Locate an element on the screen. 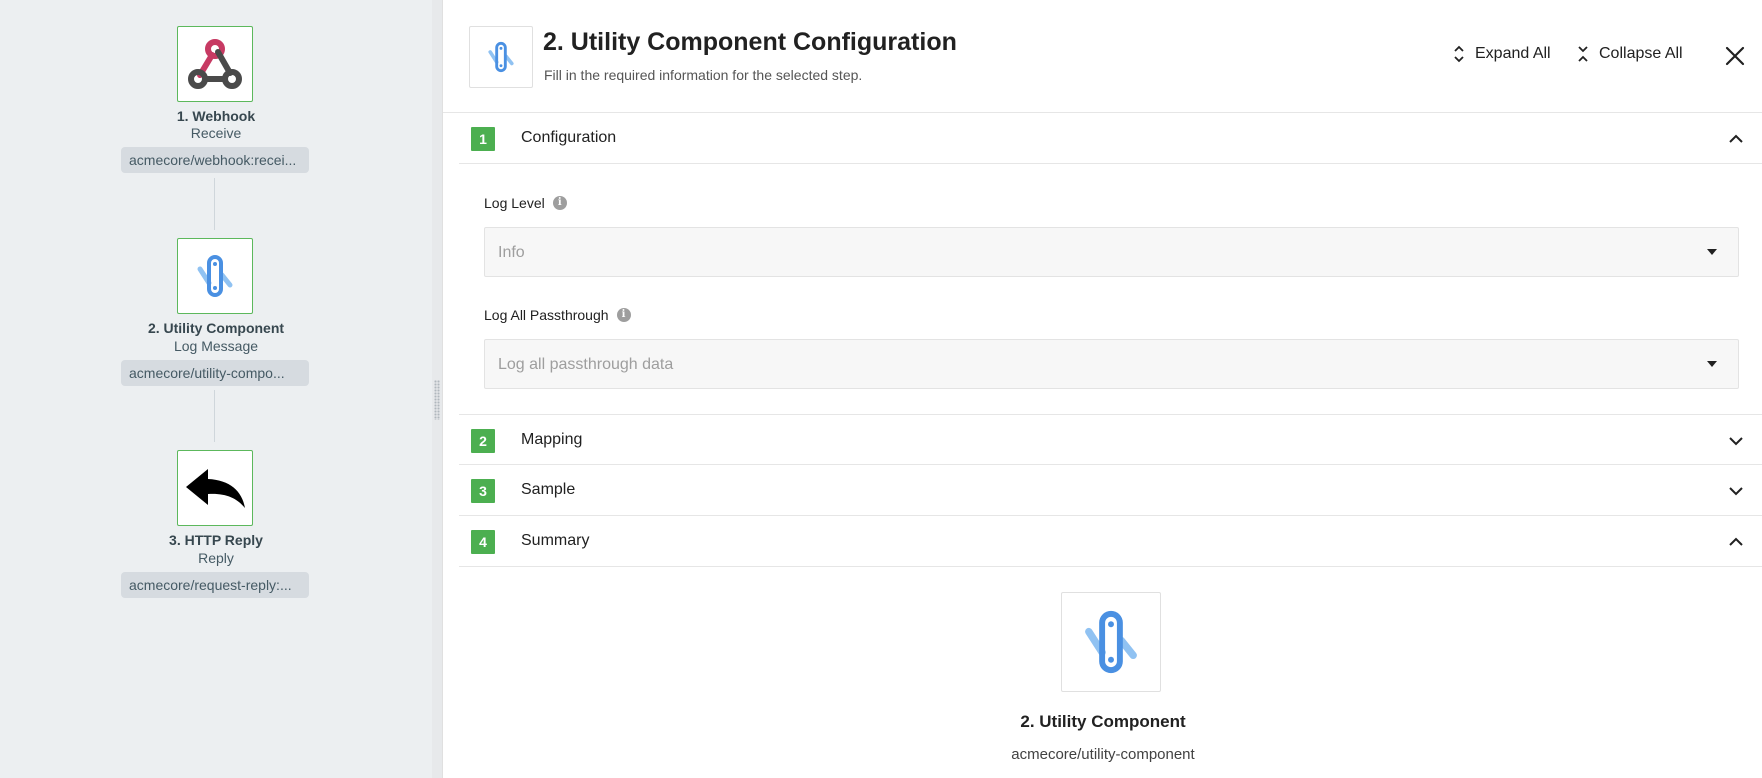 The width and height of the screenshot is (1762, 778). flow-step-http-reply is located at coordinates (215, 488).